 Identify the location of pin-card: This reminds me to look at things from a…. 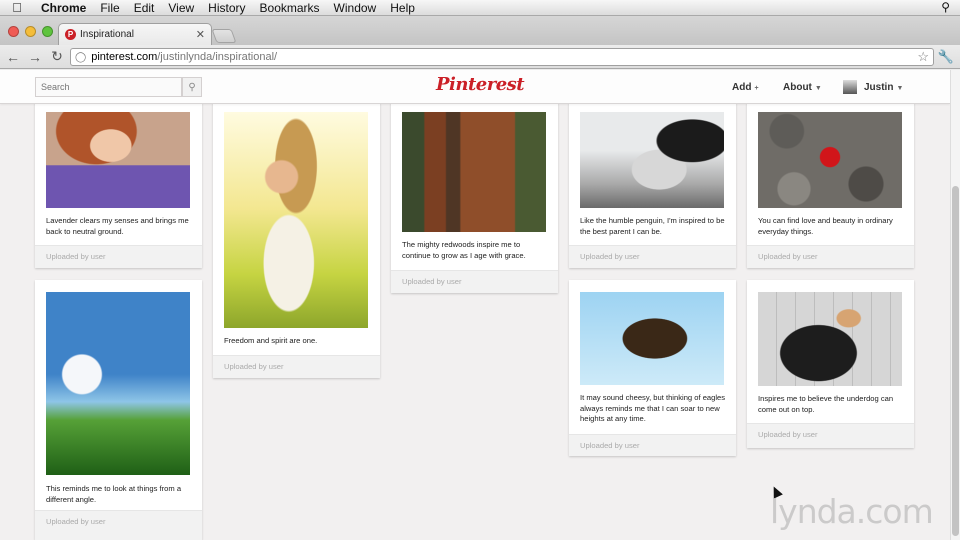
(118, 410).